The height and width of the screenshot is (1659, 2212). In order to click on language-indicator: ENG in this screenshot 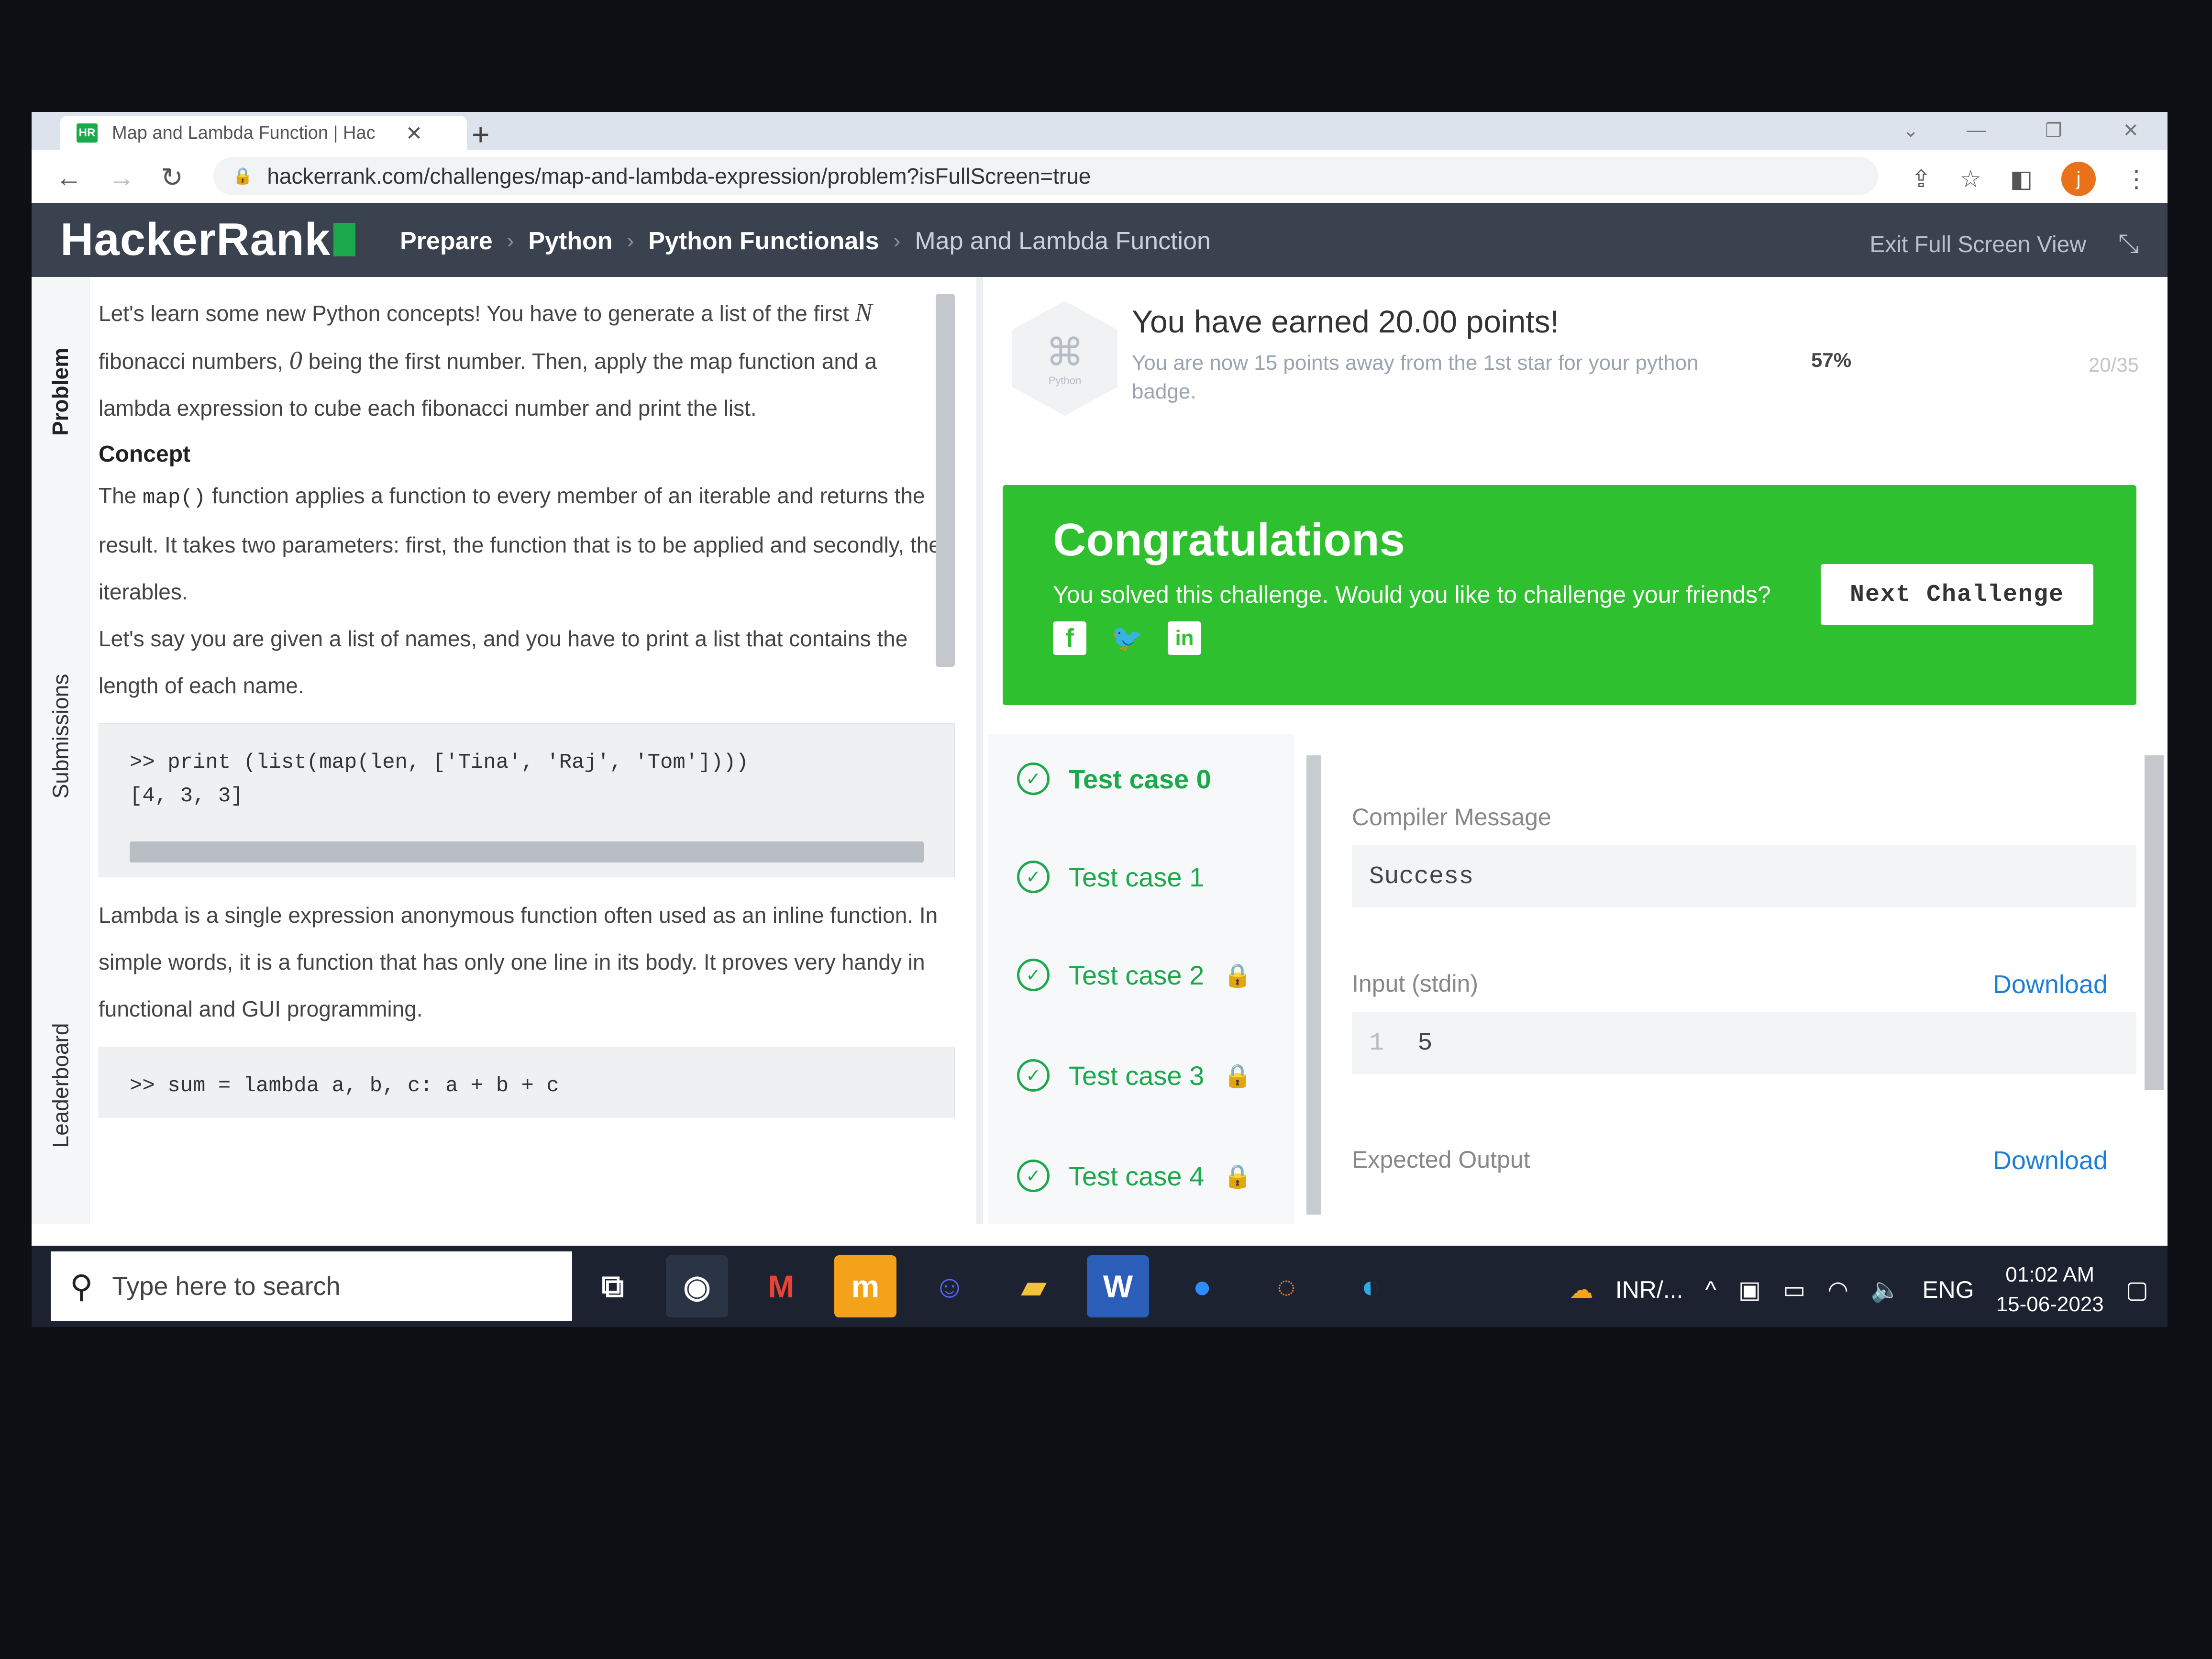, I will do `click(1948, 1290)`.